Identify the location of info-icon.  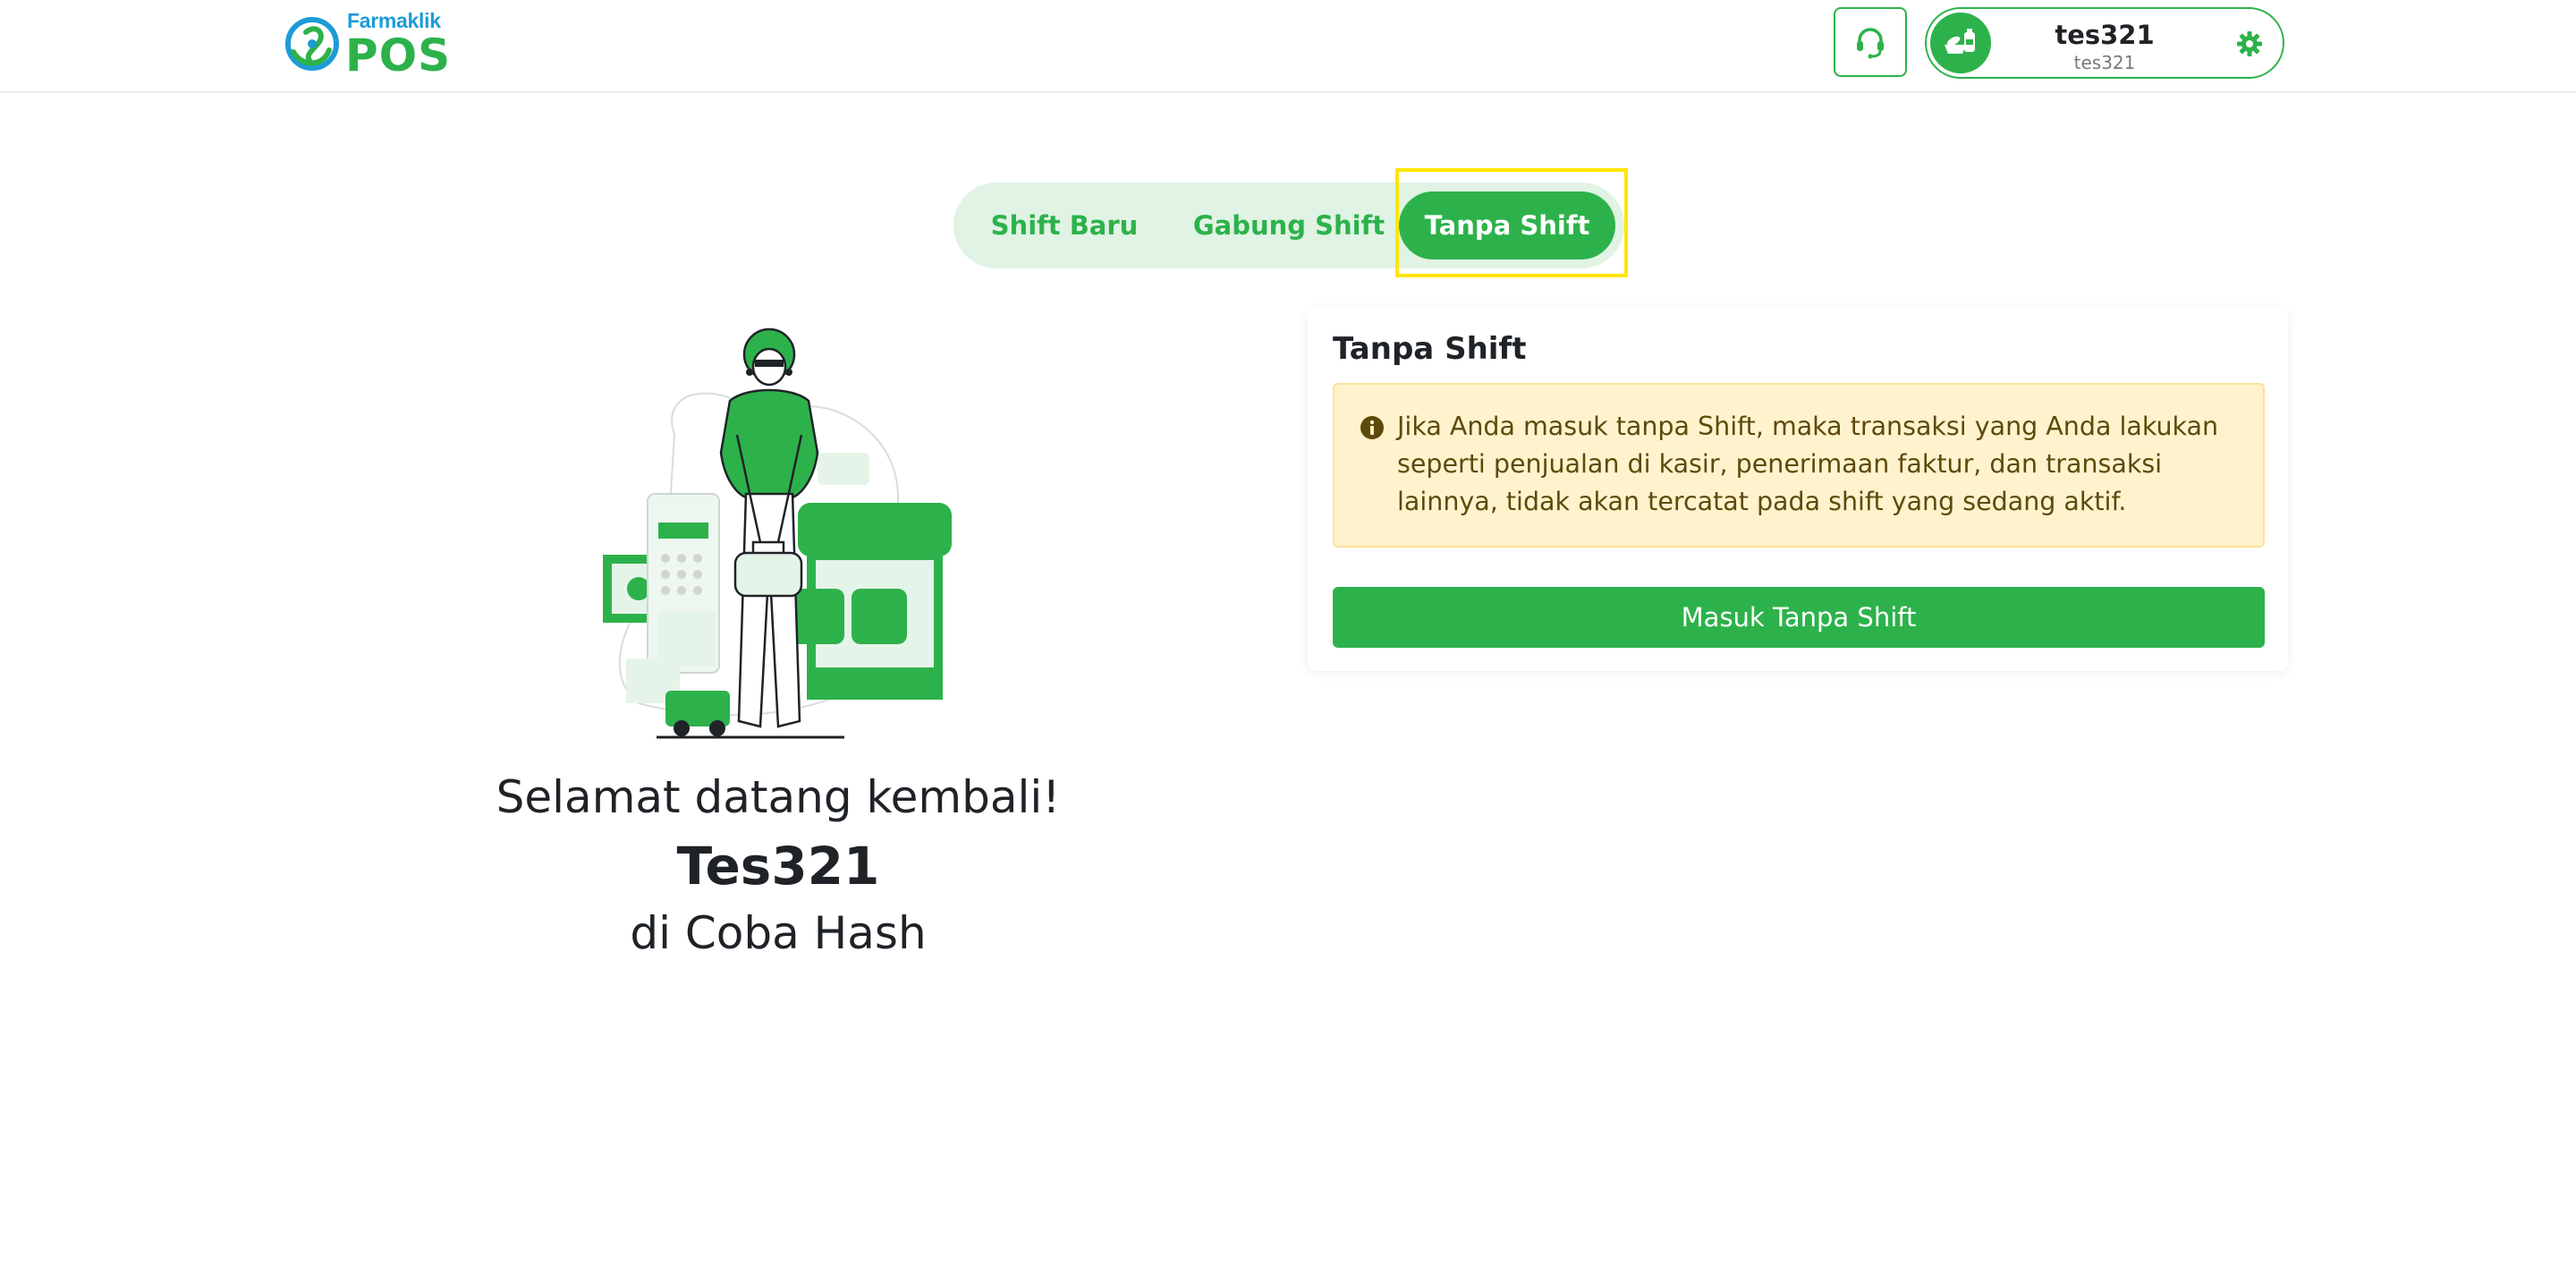
(1372, 427).